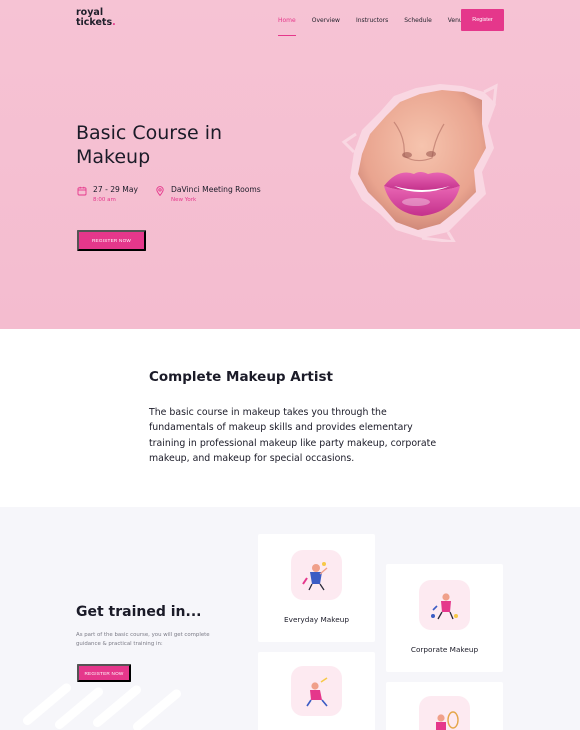 Image resolution: width=580 pixels, height=730 pixels. Describe the element at coordinates (241, 377) in the screenshot. I see `about-title: Complete Makeup Artist` at that location.